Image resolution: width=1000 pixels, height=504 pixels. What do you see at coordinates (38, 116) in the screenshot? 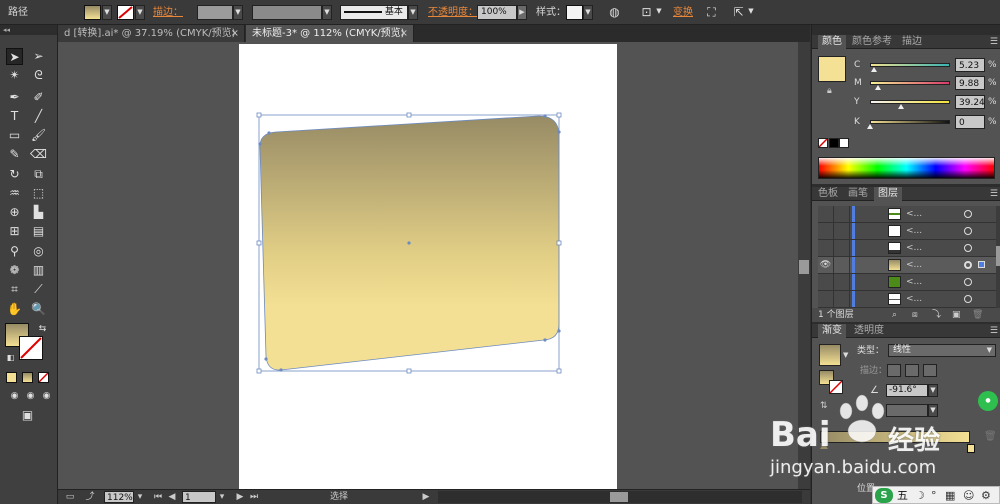
I see `line-tool-icon: ╱` at bounding box center [38, 116].